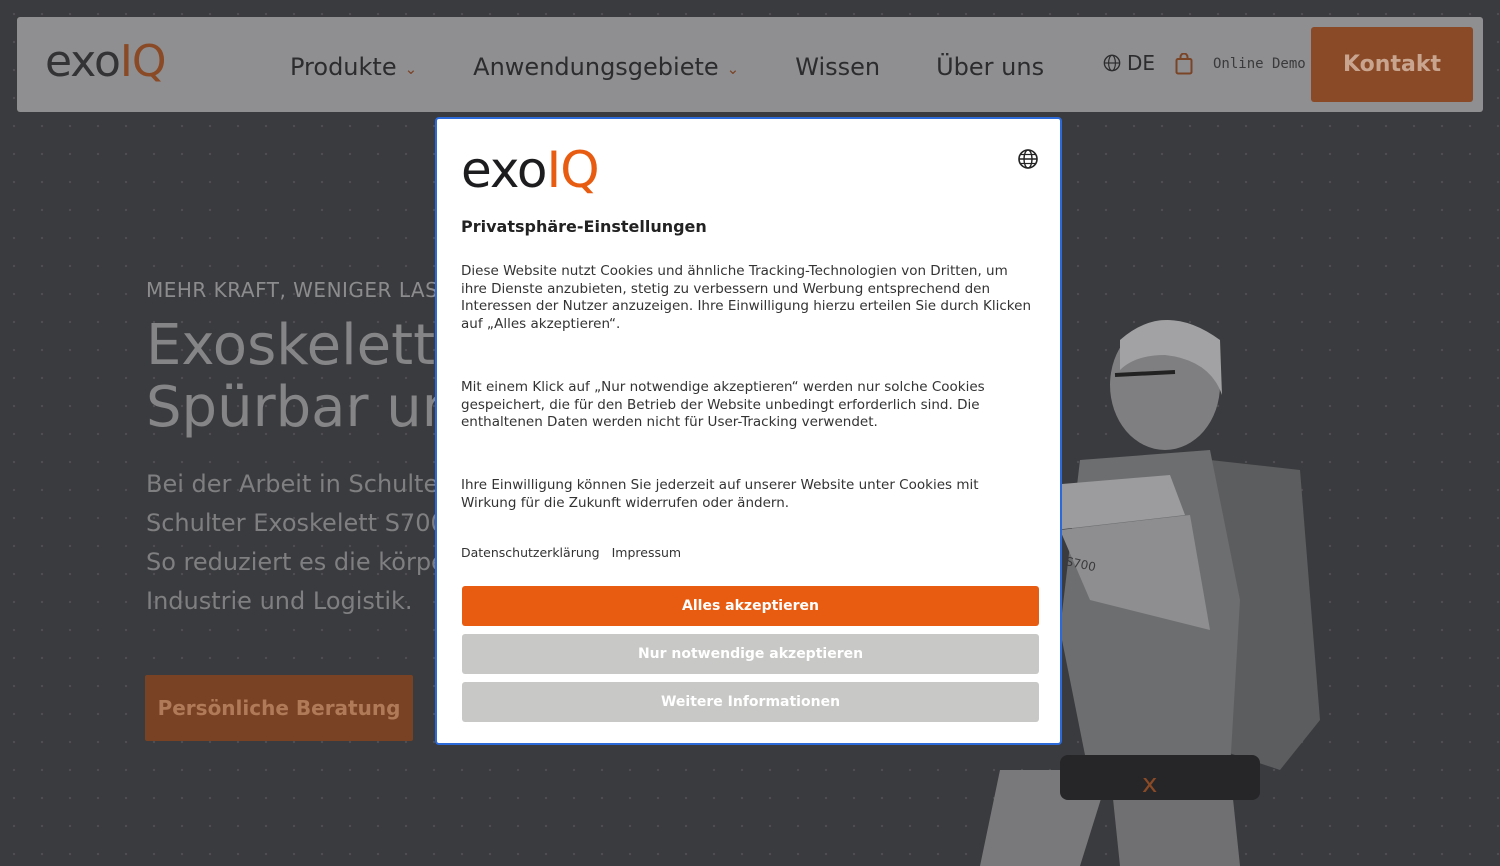 This screenshot has width=1500, height=866. I want to click on nav-item-produkte: Produkte ⌄, so click(353, 67).